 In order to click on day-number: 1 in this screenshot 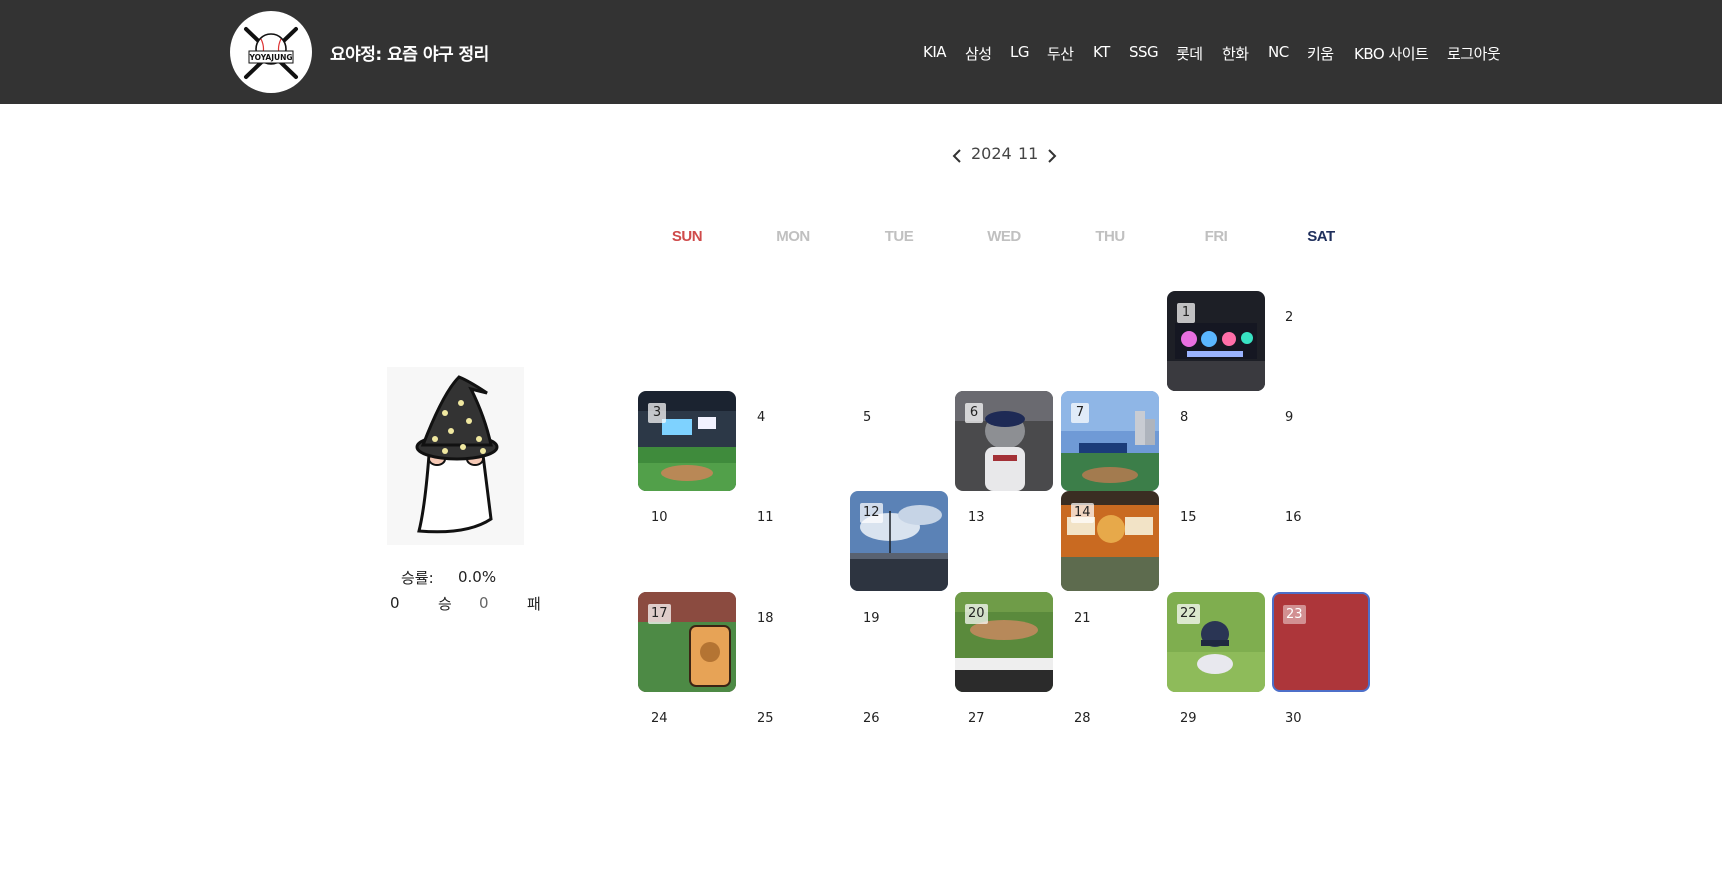, I will do `click(1186, 313)`.